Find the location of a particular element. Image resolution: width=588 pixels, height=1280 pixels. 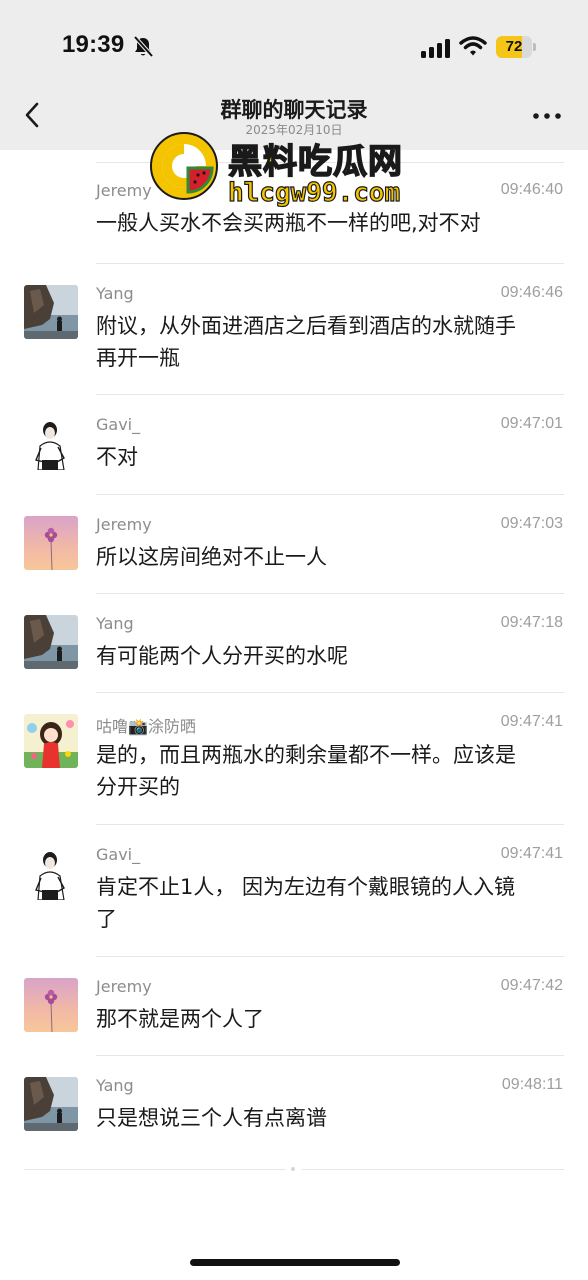

end-divider-right is located at coordinates (433, 1169).